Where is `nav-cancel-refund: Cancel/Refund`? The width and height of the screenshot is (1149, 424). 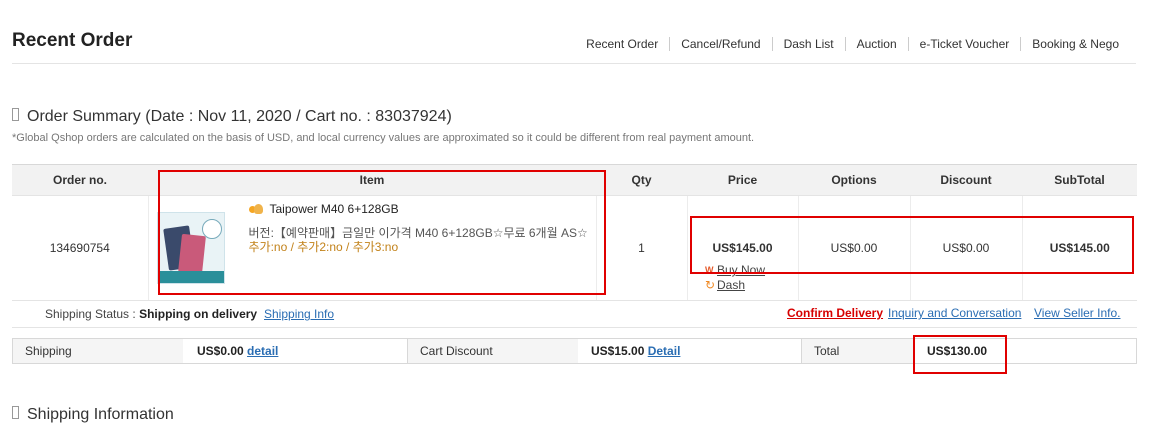
nav-cancel-refund: Cancel/Refund is located at coordinates (720, 44).